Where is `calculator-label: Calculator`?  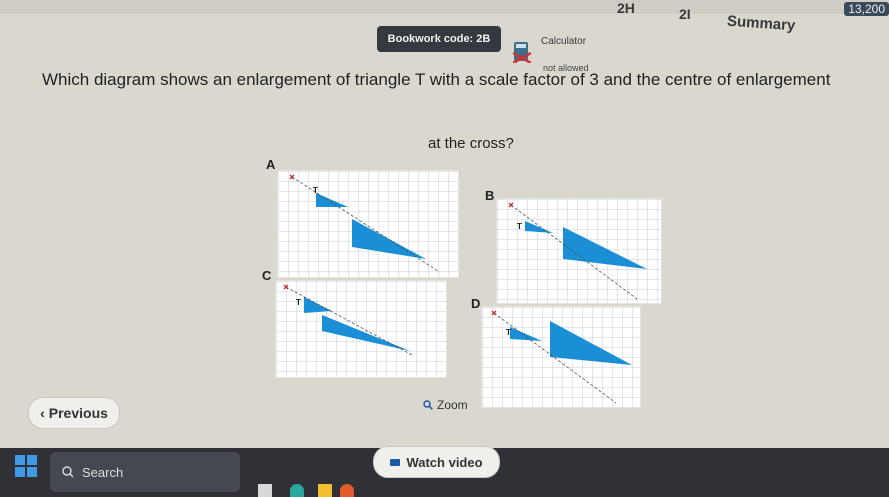 calculator-label: Calculator is located at coordinates (564, 41).